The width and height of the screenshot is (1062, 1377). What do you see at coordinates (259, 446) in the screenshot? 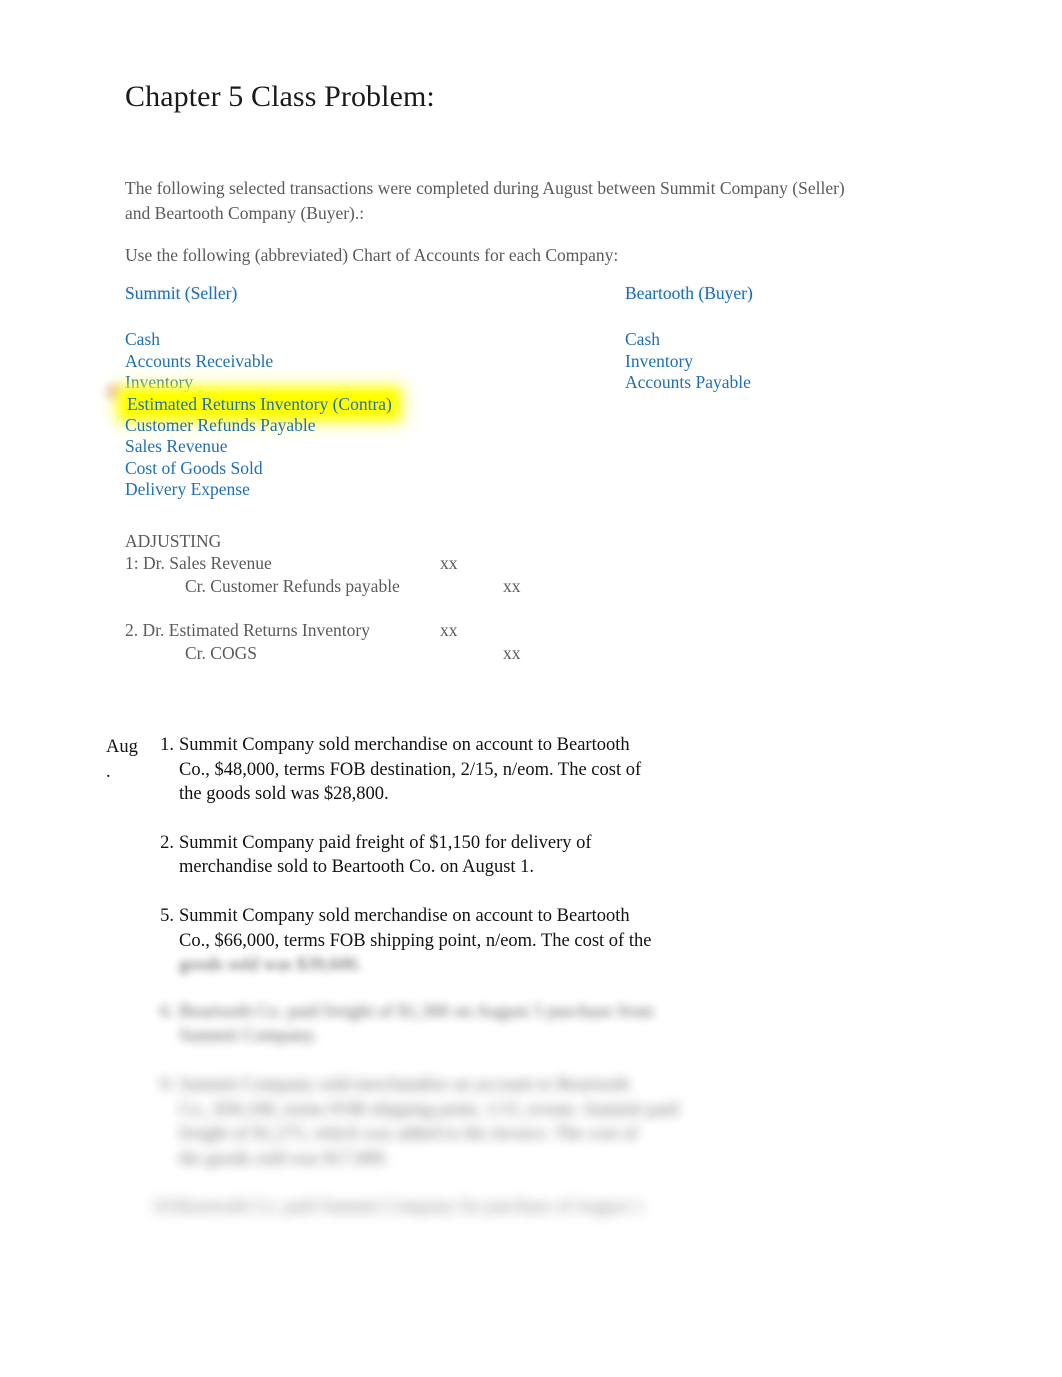
I see `list-item: Sales Revenue` at bounding box center [259, 446].